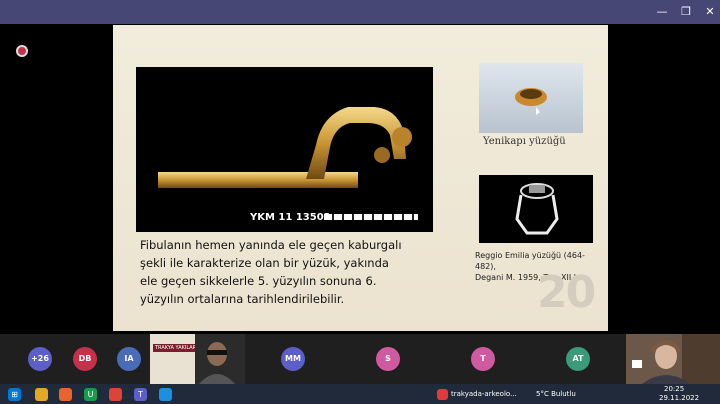 This screenshot has width=720, height=404. Describe the element at coordinates (686, 12) in the screenshot. I see `restore-button: ❐` at that location.